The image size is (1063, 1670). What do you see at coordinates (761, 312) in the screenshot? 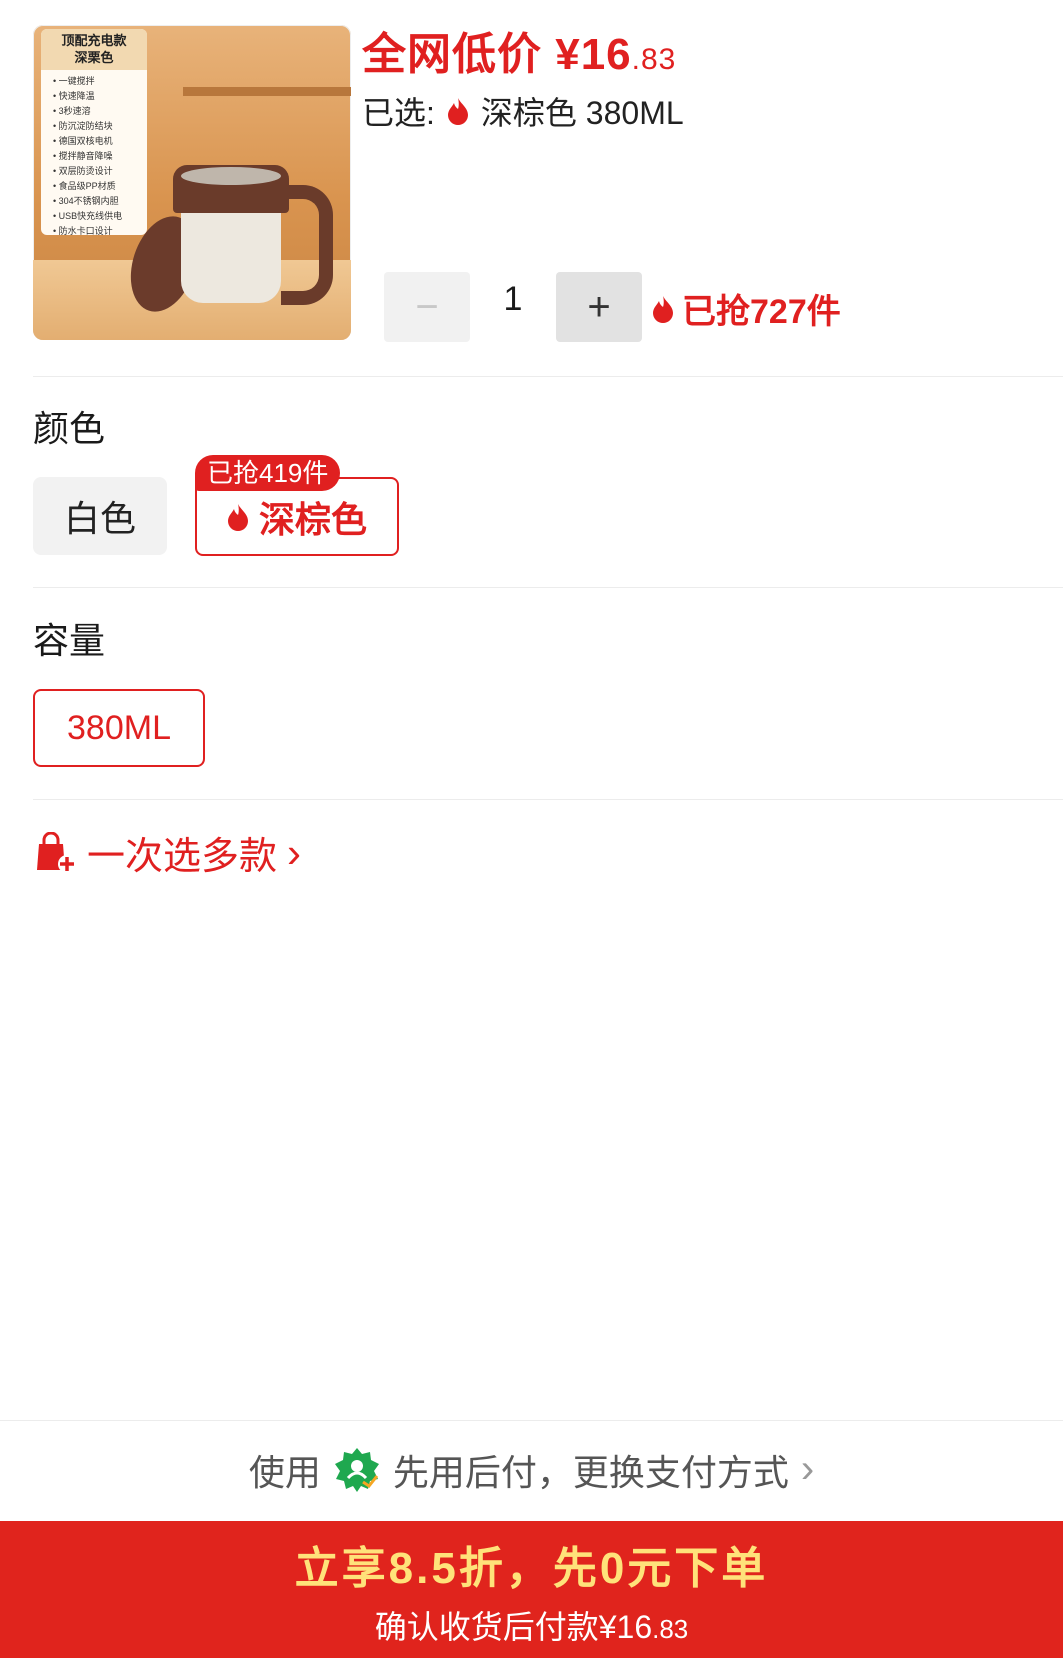
I see `sold-count-text: 已抢727件` at bounding box center [761, 312].